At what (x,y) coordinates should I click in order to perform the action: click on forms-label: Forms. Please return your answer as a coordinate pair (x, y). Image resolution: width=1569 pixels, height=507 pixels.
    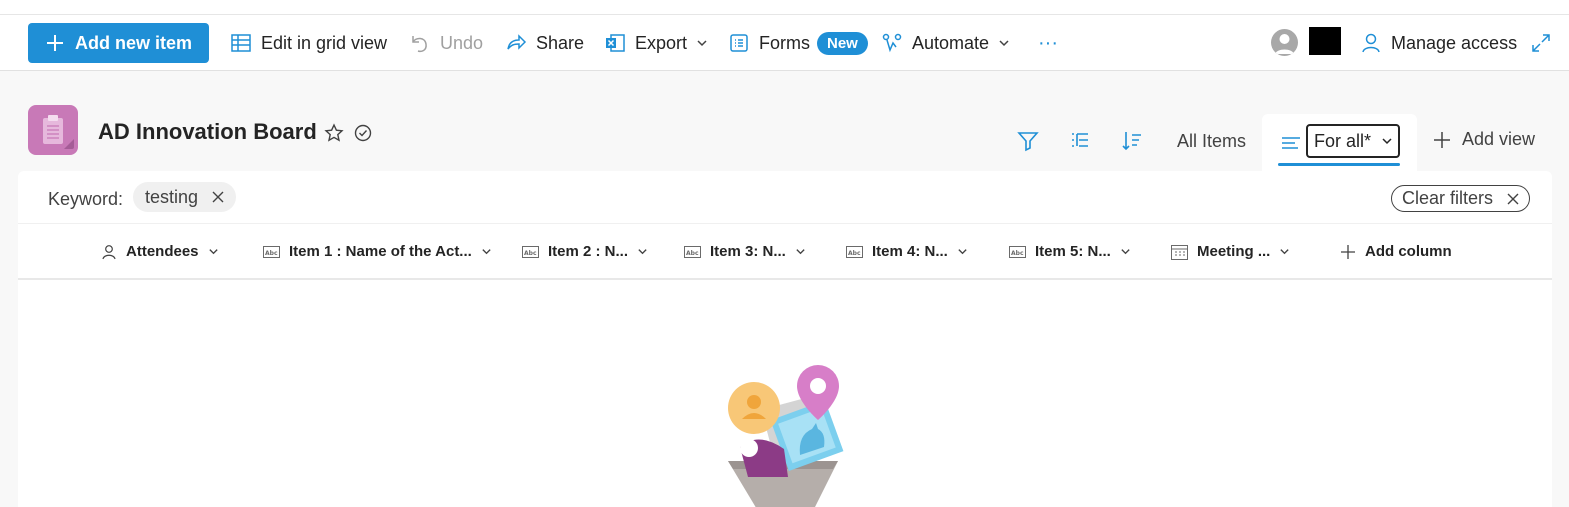
    Looking at the image, I should click on (784, 42).